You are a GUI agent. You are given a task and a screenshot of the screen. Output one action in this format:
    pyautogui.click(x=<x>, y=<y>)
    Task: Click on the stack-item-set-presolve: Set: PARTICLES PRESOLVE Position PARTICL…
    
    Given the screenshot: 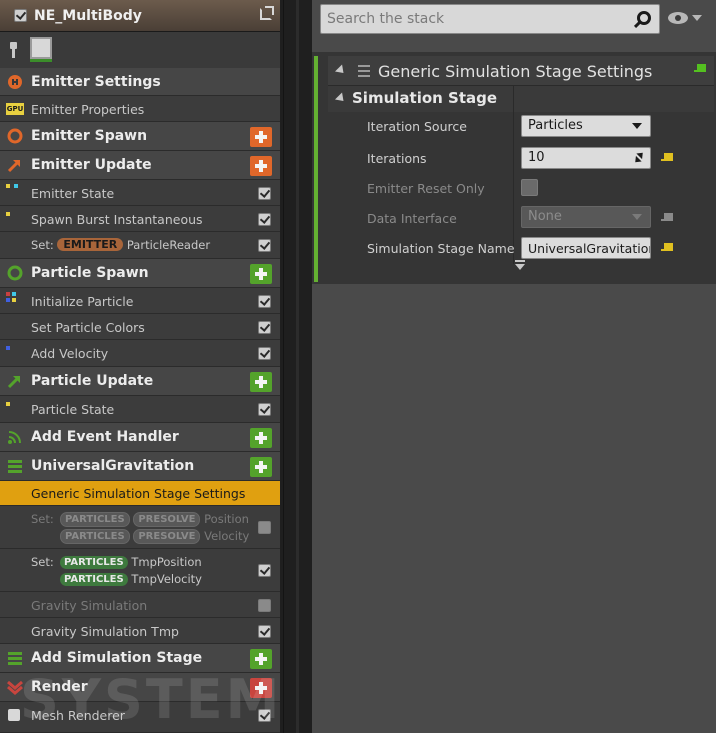 What is the action you would take?
    pyautogui.click(x=140, y=527)
    